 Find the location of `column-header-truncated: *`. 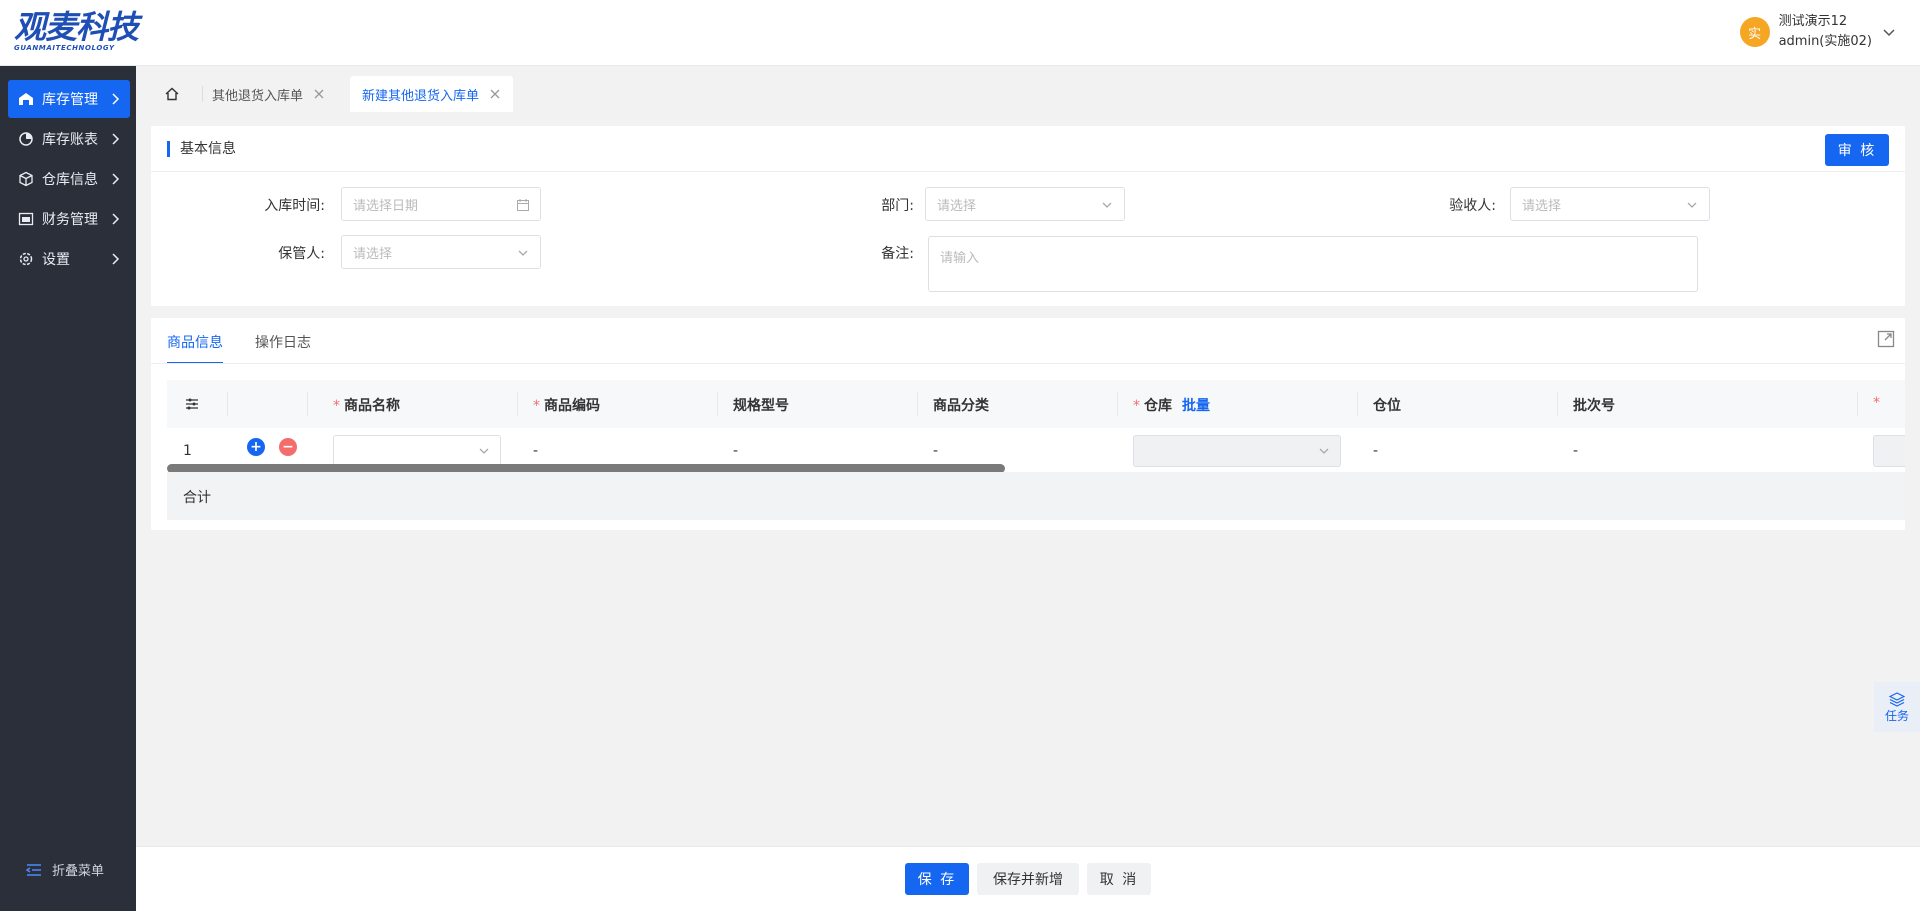

column-header-truncated: * is located at coordinates (1878, 403).